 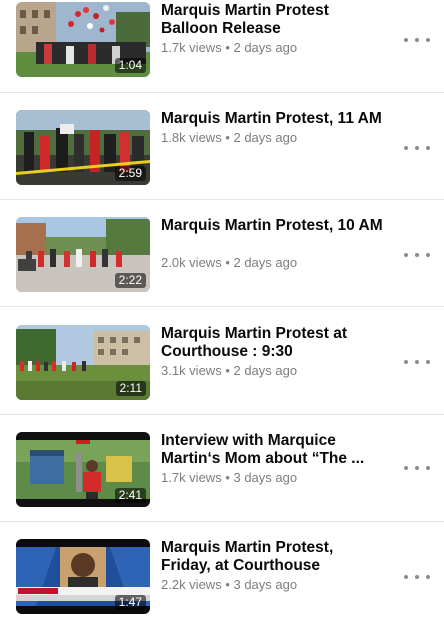 I want to click on video-meta: 3.1k views • 2 days ago, so click(x=229, y=370).